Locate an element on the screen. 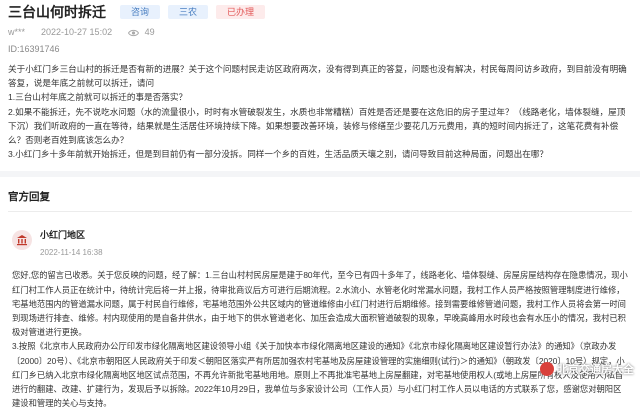 The image size is (640, 410). watermark: 北京交通房大全 is located at coordinates (587, 369).